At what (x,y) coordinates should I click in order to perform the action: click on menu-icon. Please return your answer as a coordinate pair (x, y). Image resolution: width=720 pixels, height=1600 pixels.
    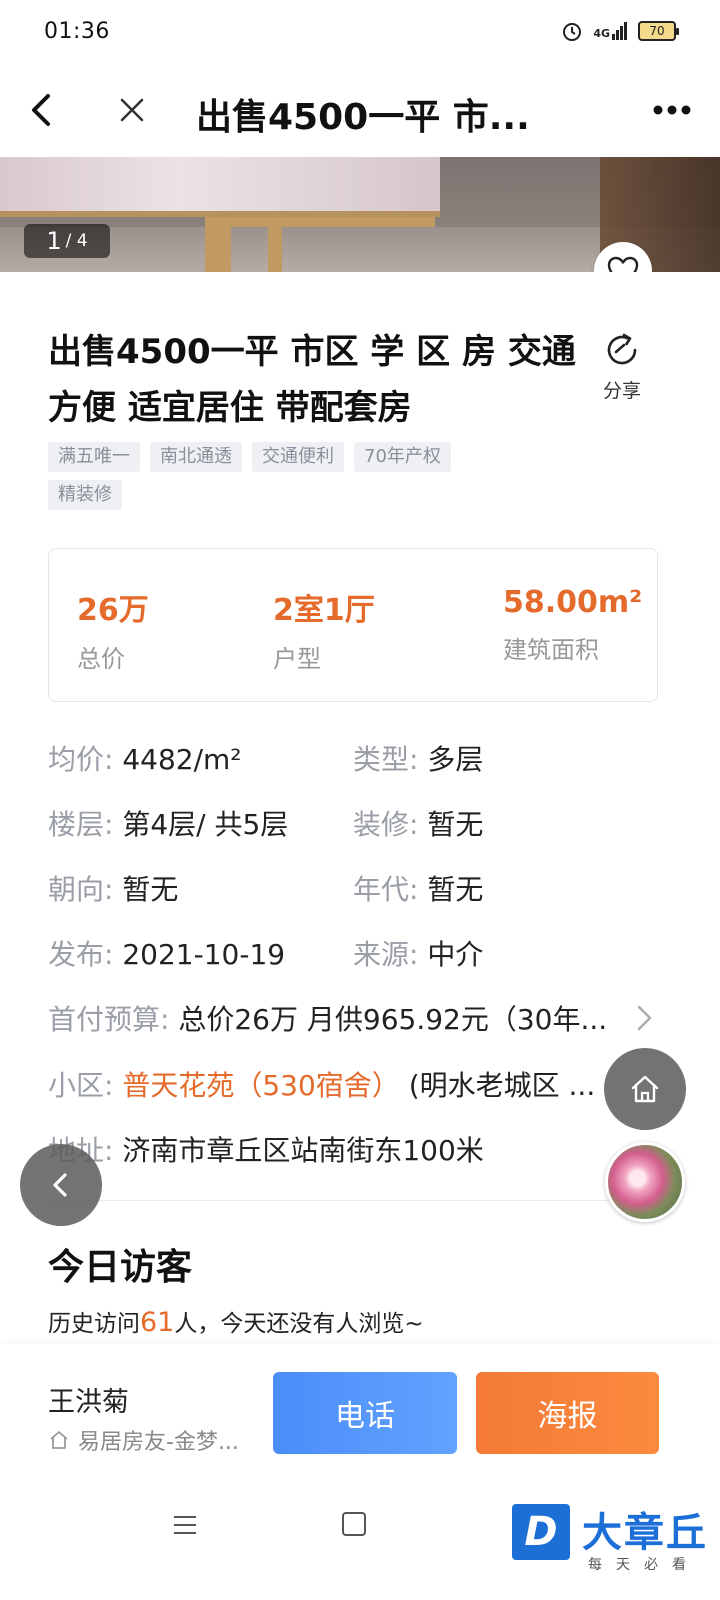
    Looking at the image, I should click on (185, 1525).